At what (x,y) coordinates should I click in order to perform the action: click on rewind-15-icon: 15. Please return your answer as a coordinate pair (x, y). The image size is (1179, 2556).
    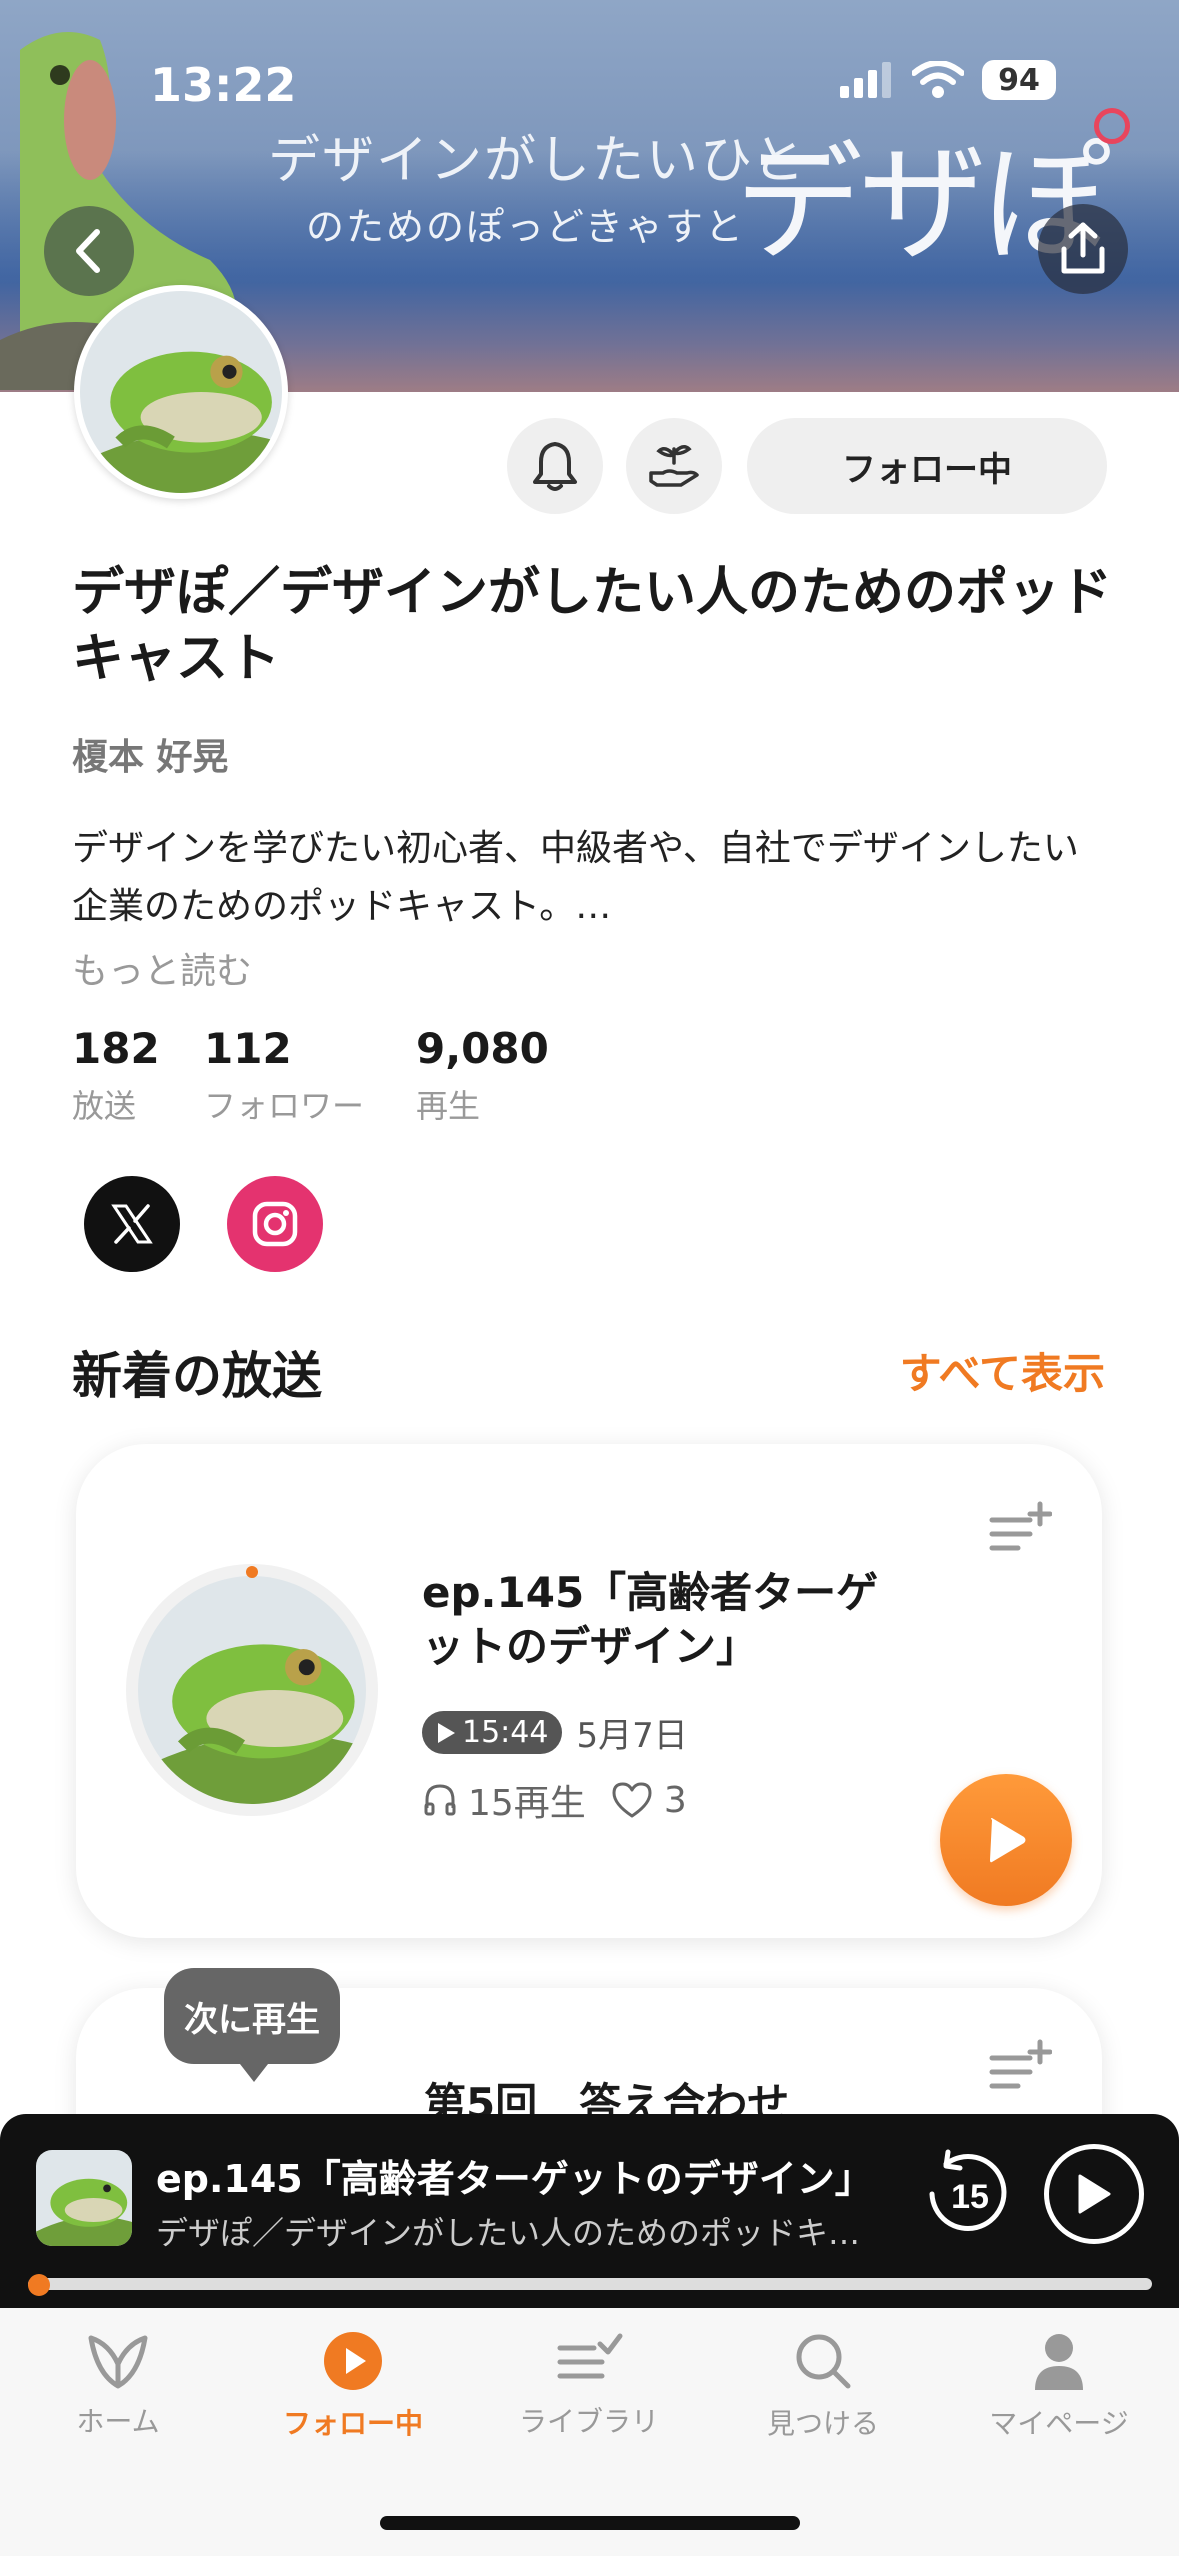
    Looking at the image, I should click on (968, 2190).